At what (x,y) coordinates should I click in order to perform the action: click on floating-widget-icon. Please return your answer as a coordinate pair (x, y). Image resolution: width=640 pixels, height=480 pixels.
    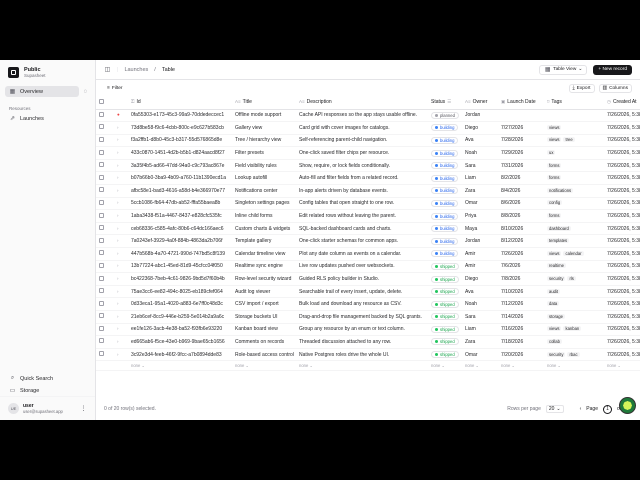
    Looking at the image, I should click on (627, 405).